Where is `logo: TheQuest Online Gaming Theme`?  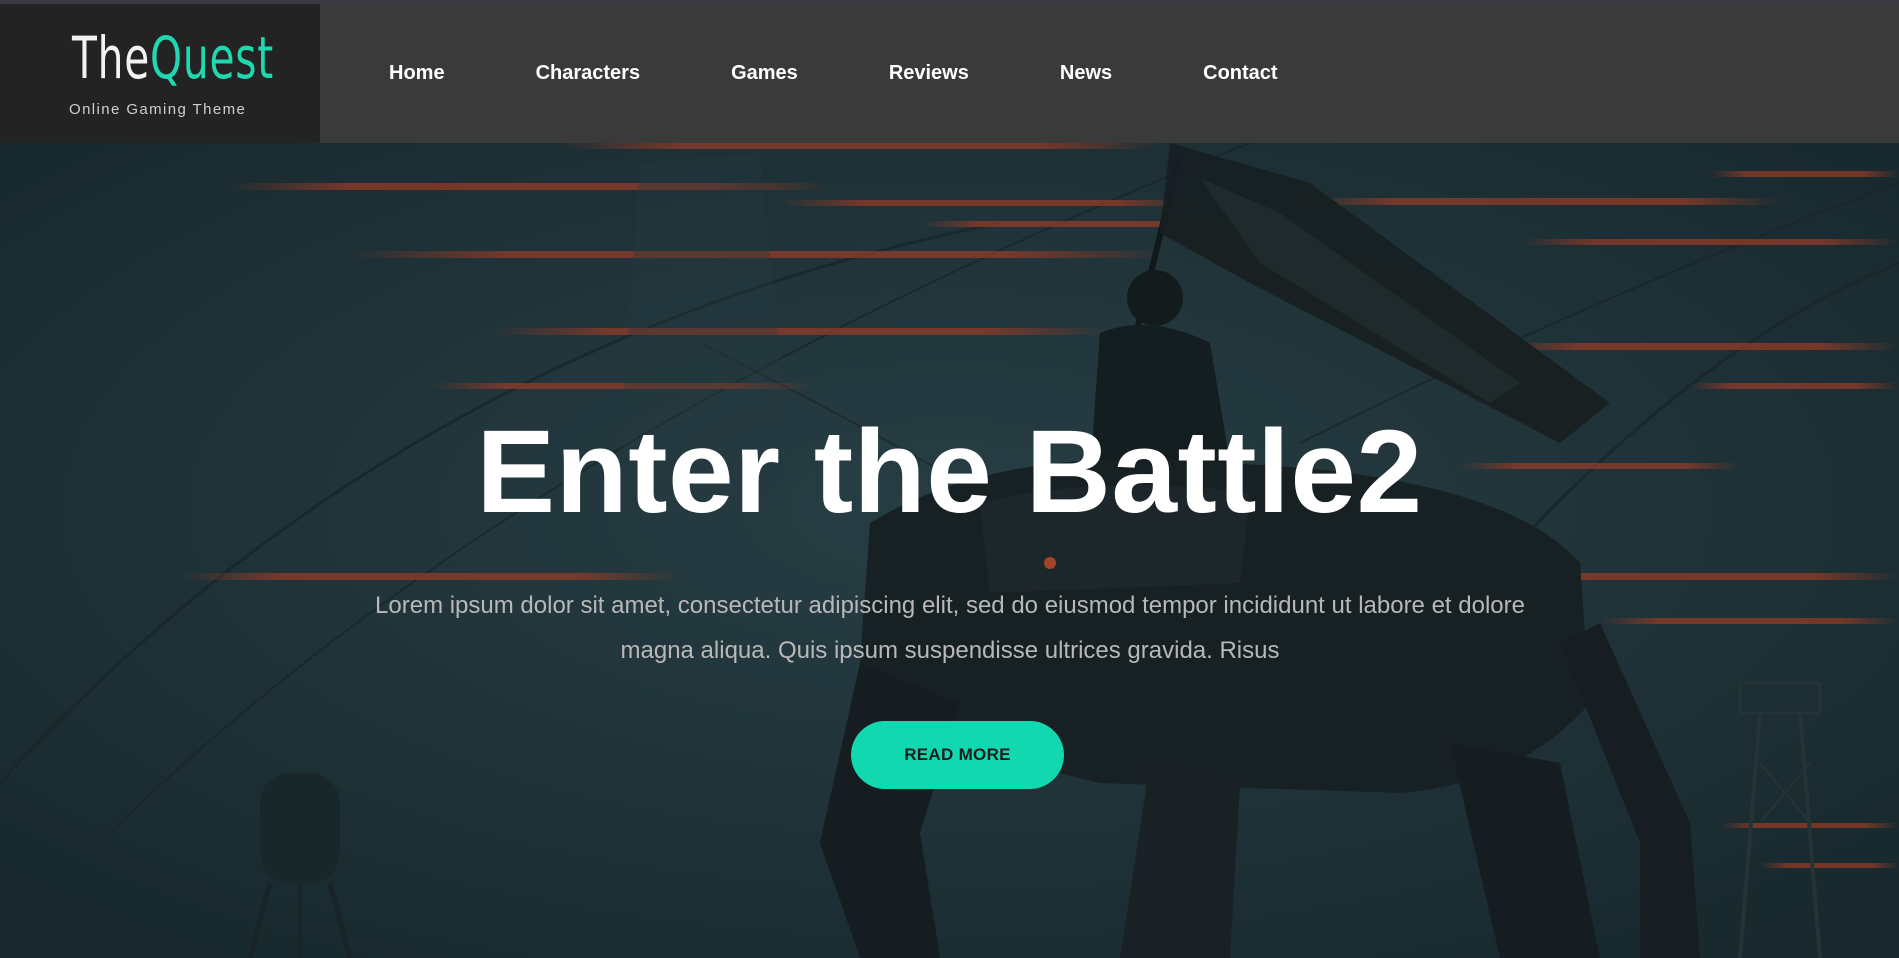
logo: TheQuest Online Gaming Theme is located at coordinates (160, 73).